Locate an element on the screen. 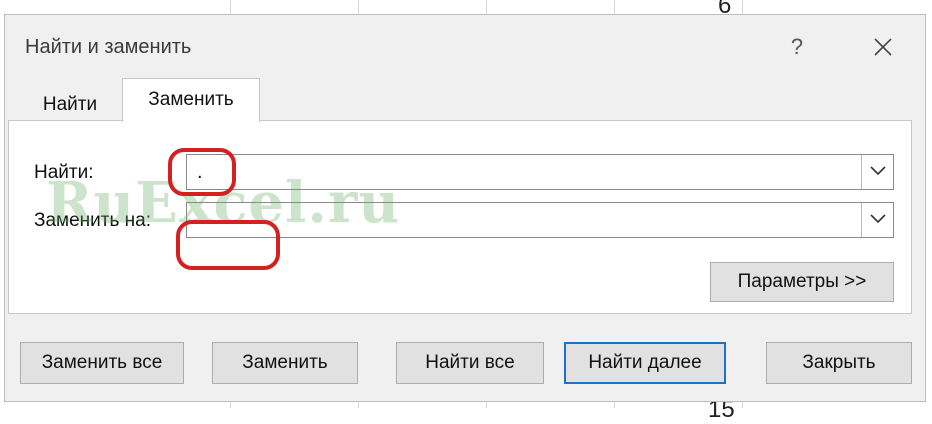 This screenshot has width=932, height=424. find-dropdown-button is located at coordinates (877, 172).